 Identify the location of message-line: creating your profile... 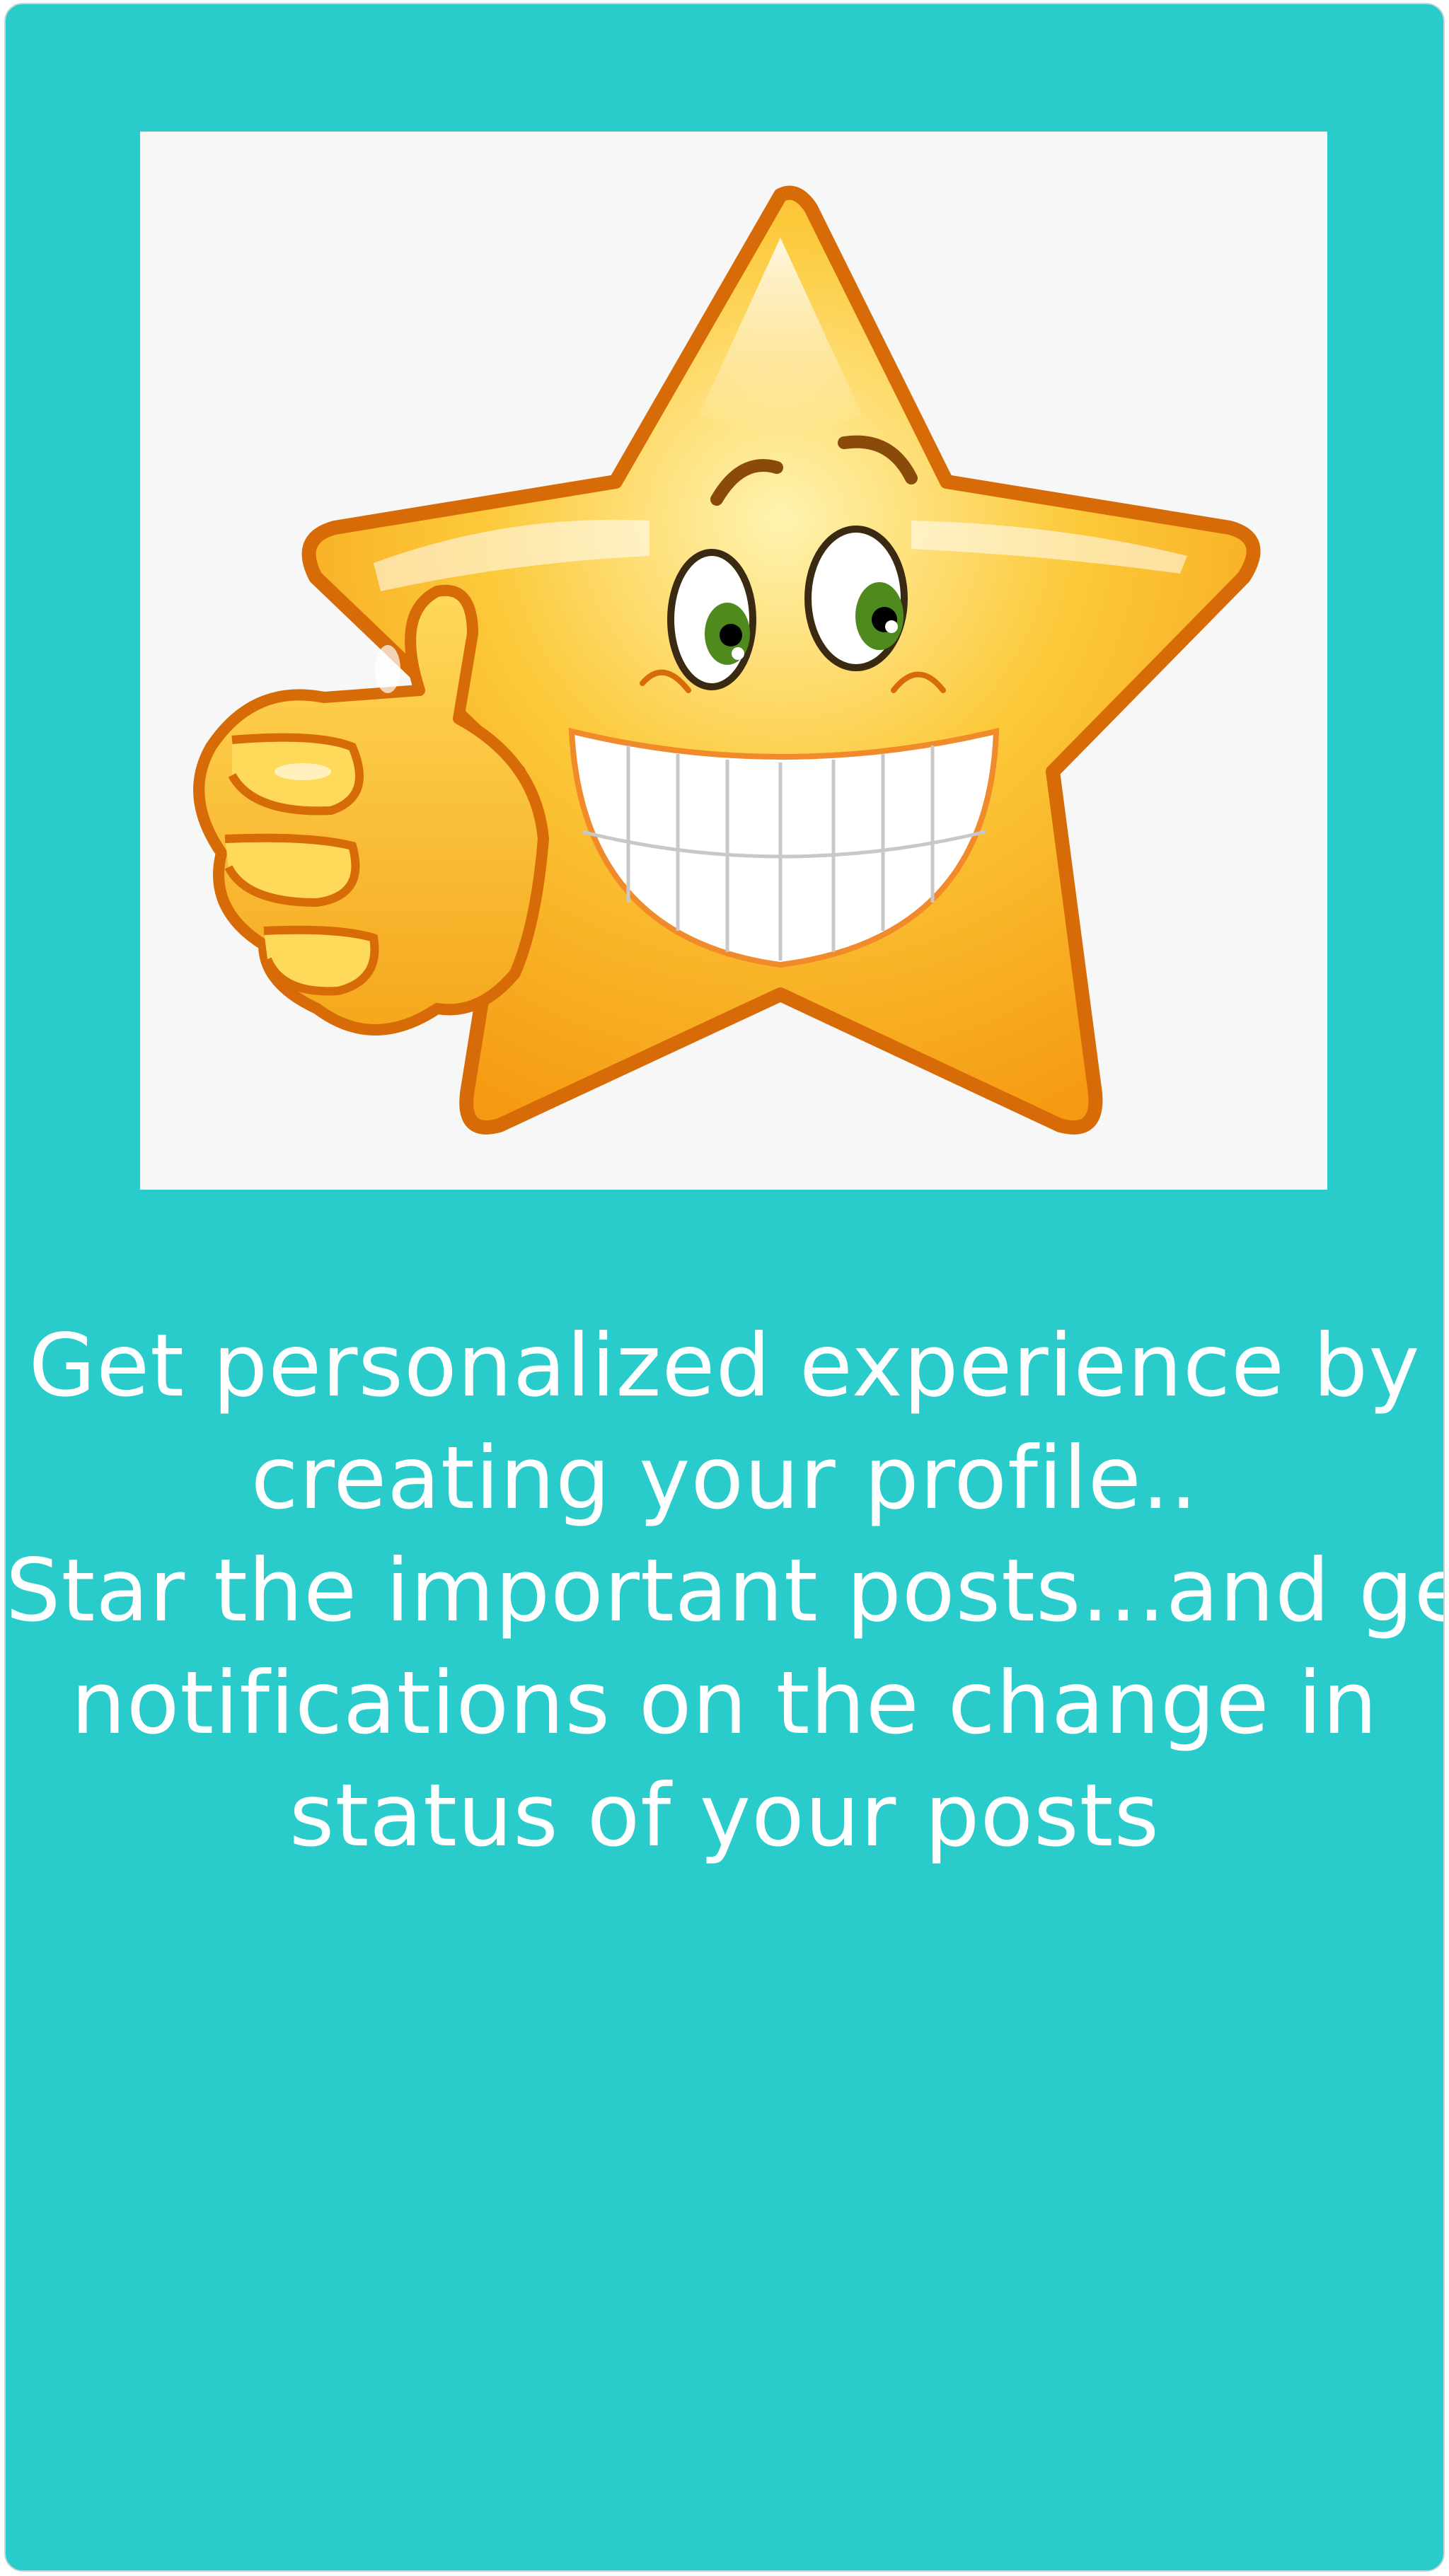
(724, 1478).